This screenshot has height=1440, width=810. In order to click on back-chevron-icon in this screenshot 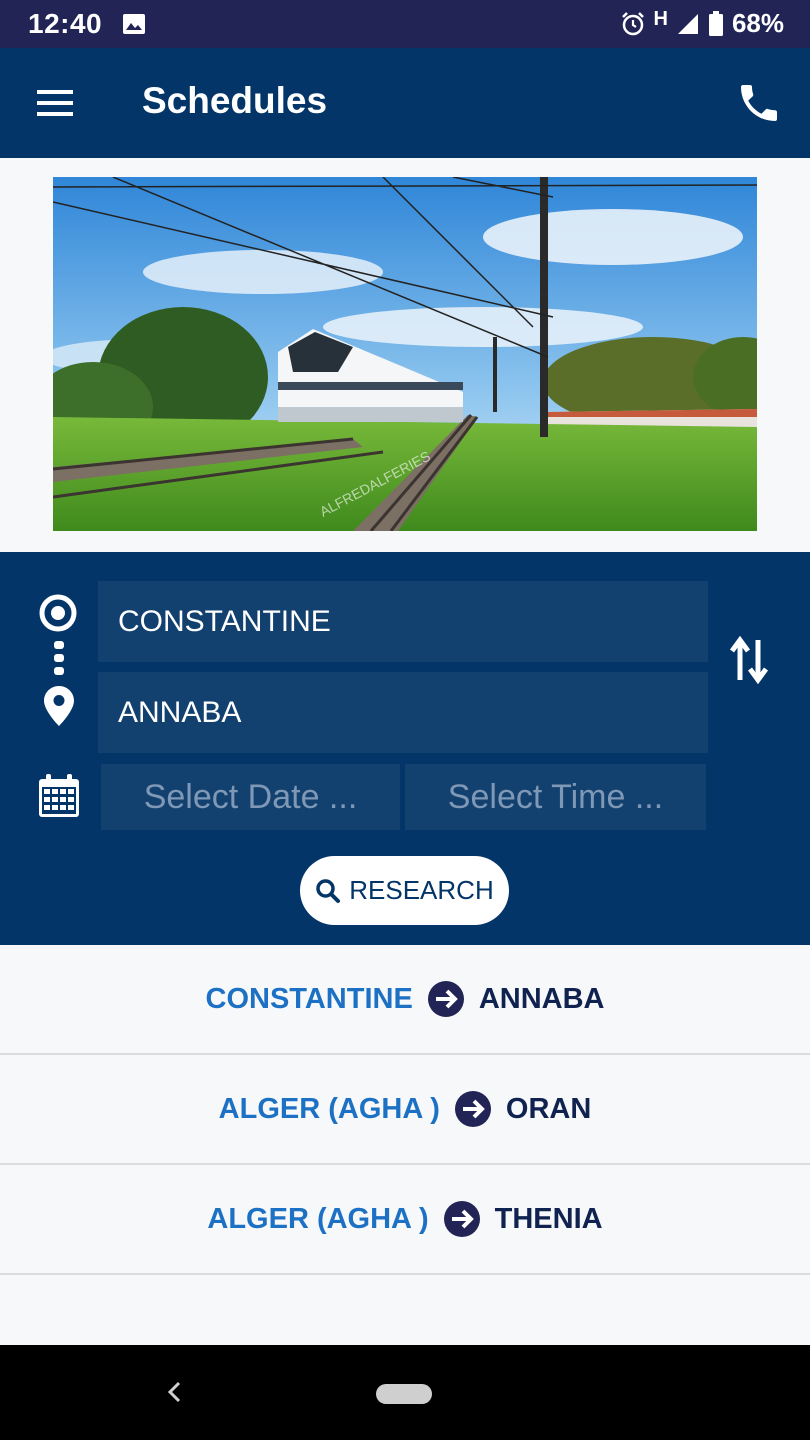, I will do `click(174, 1392)`.